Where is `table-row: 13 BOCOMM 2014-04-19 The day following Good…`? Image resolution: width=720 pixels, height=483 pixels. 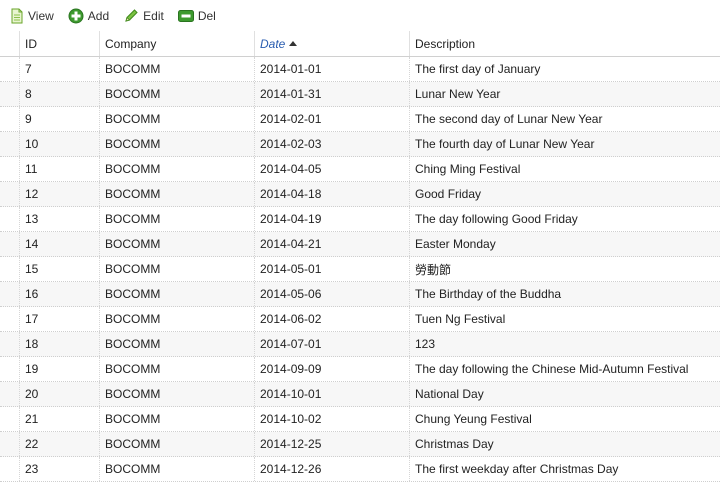
table-row: 13 BOCOMM 2014-04-19 The day following Good… is located at coordinates (360, 219).